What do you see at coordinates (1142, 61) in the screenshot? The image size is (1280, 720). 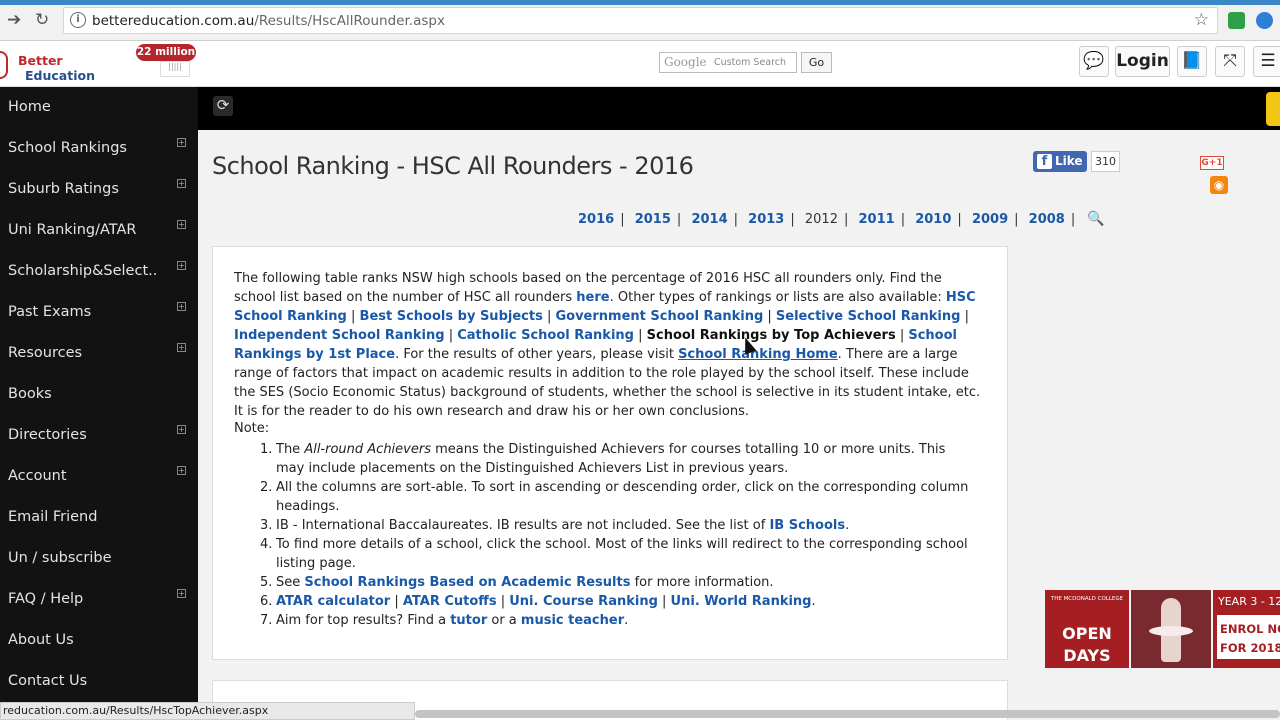 I see `login-button: Login` at bounding box center [1142, 61].